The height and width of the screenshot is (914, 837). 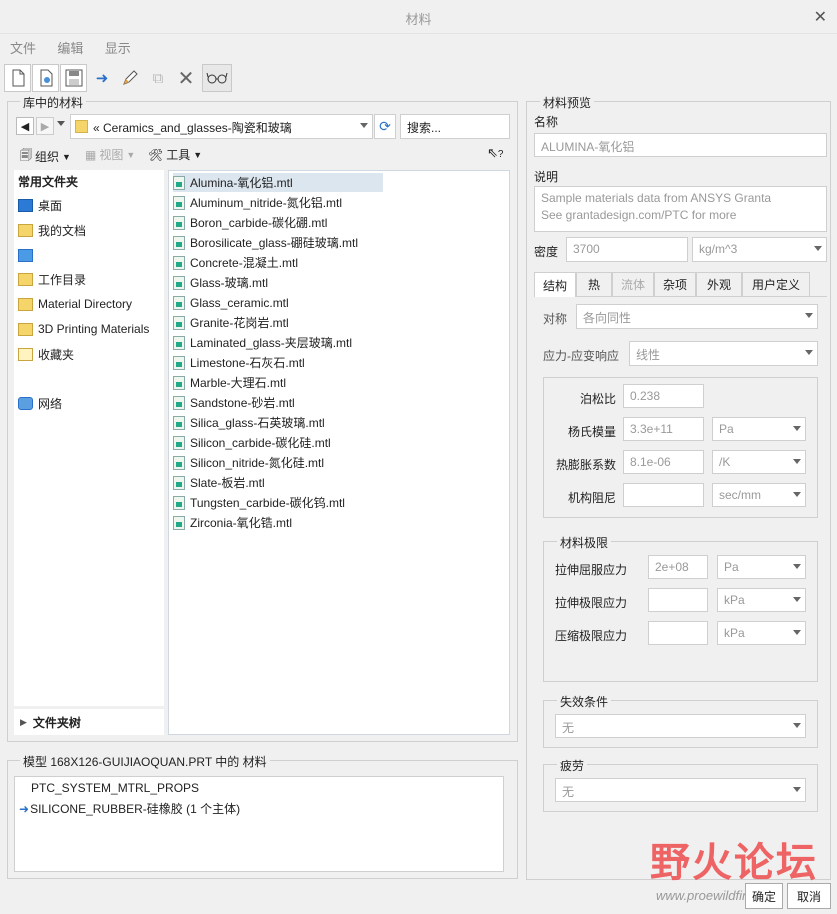 What do you see at coordinates (130, 78) in the screenshot?
I see `pencil-icon` at bounding box center [130, 78].